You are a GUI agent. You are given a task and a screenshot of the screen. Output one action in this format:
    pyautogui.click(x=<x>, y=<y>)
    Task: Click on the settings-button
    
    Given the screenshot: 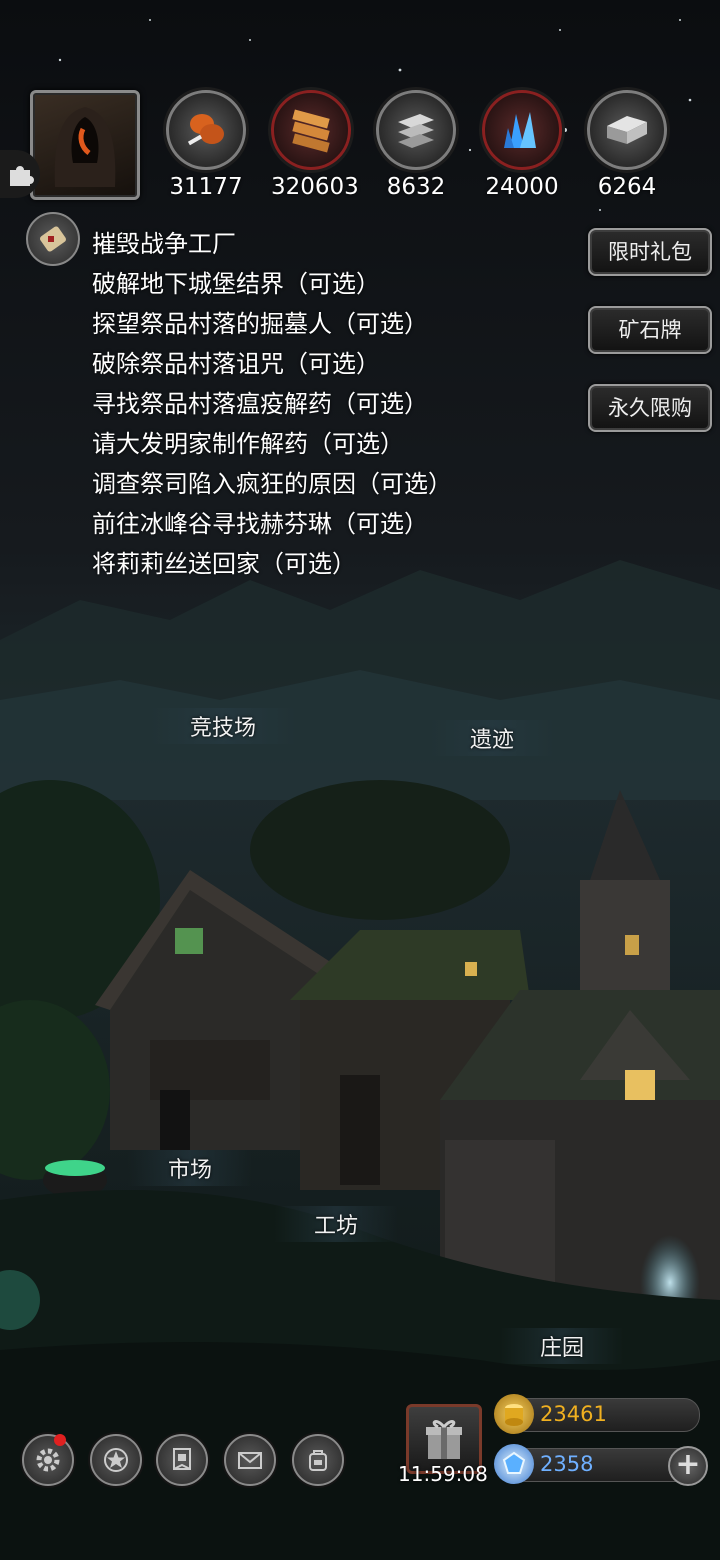 What is the action you would take?
    pyautogui.click(x=48, y=1460)
    